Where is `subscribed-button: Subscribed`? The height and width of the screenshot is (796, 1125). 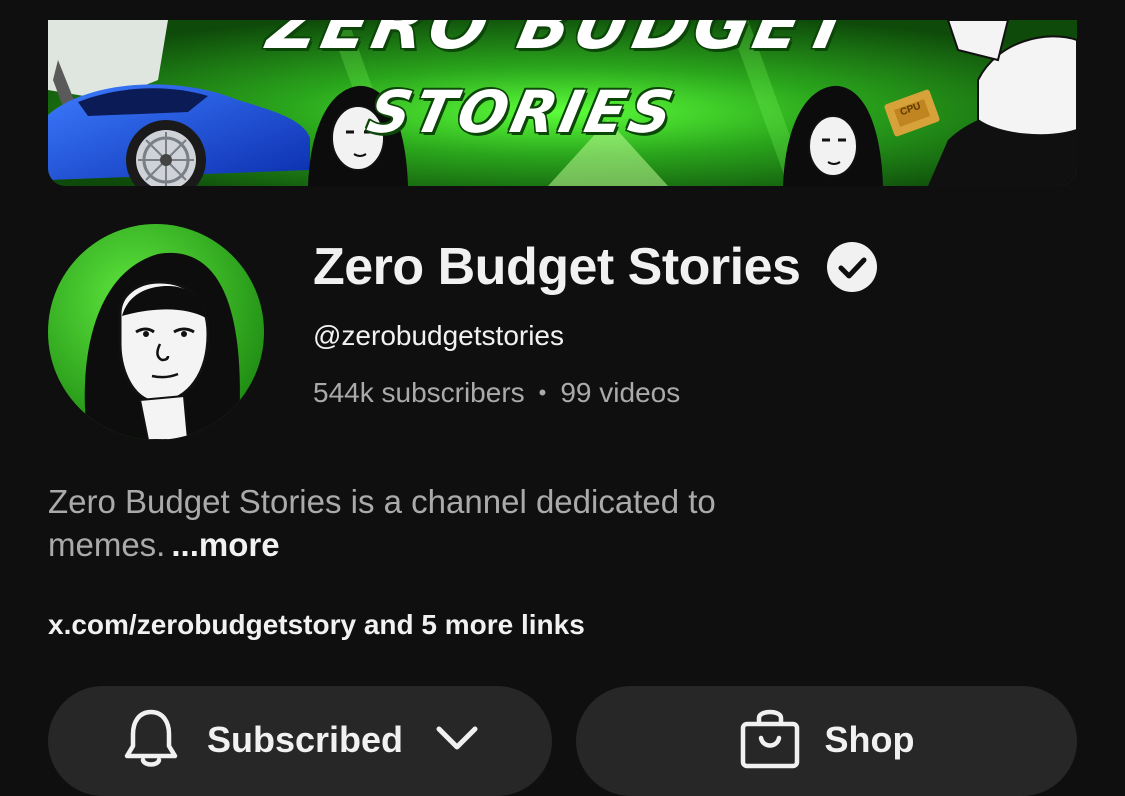 subscribed-button: Subscribed is located at coordinates (300, 741).